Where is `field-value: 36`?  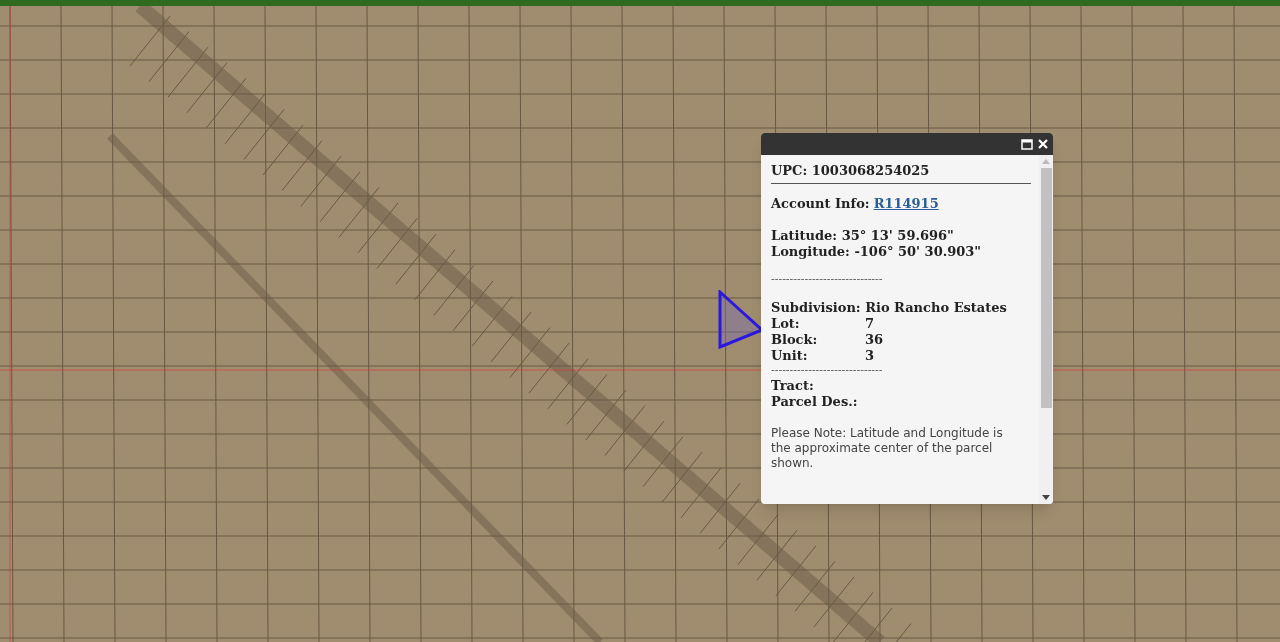
field-value: 36 is located at coordinates (874, 340).